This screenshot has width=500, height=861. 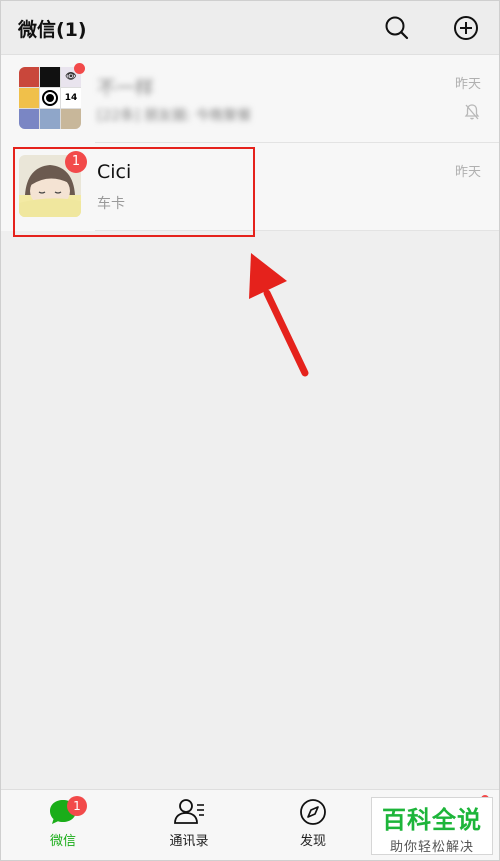 I want to click on compass-icon, so click(x=313, y=812).